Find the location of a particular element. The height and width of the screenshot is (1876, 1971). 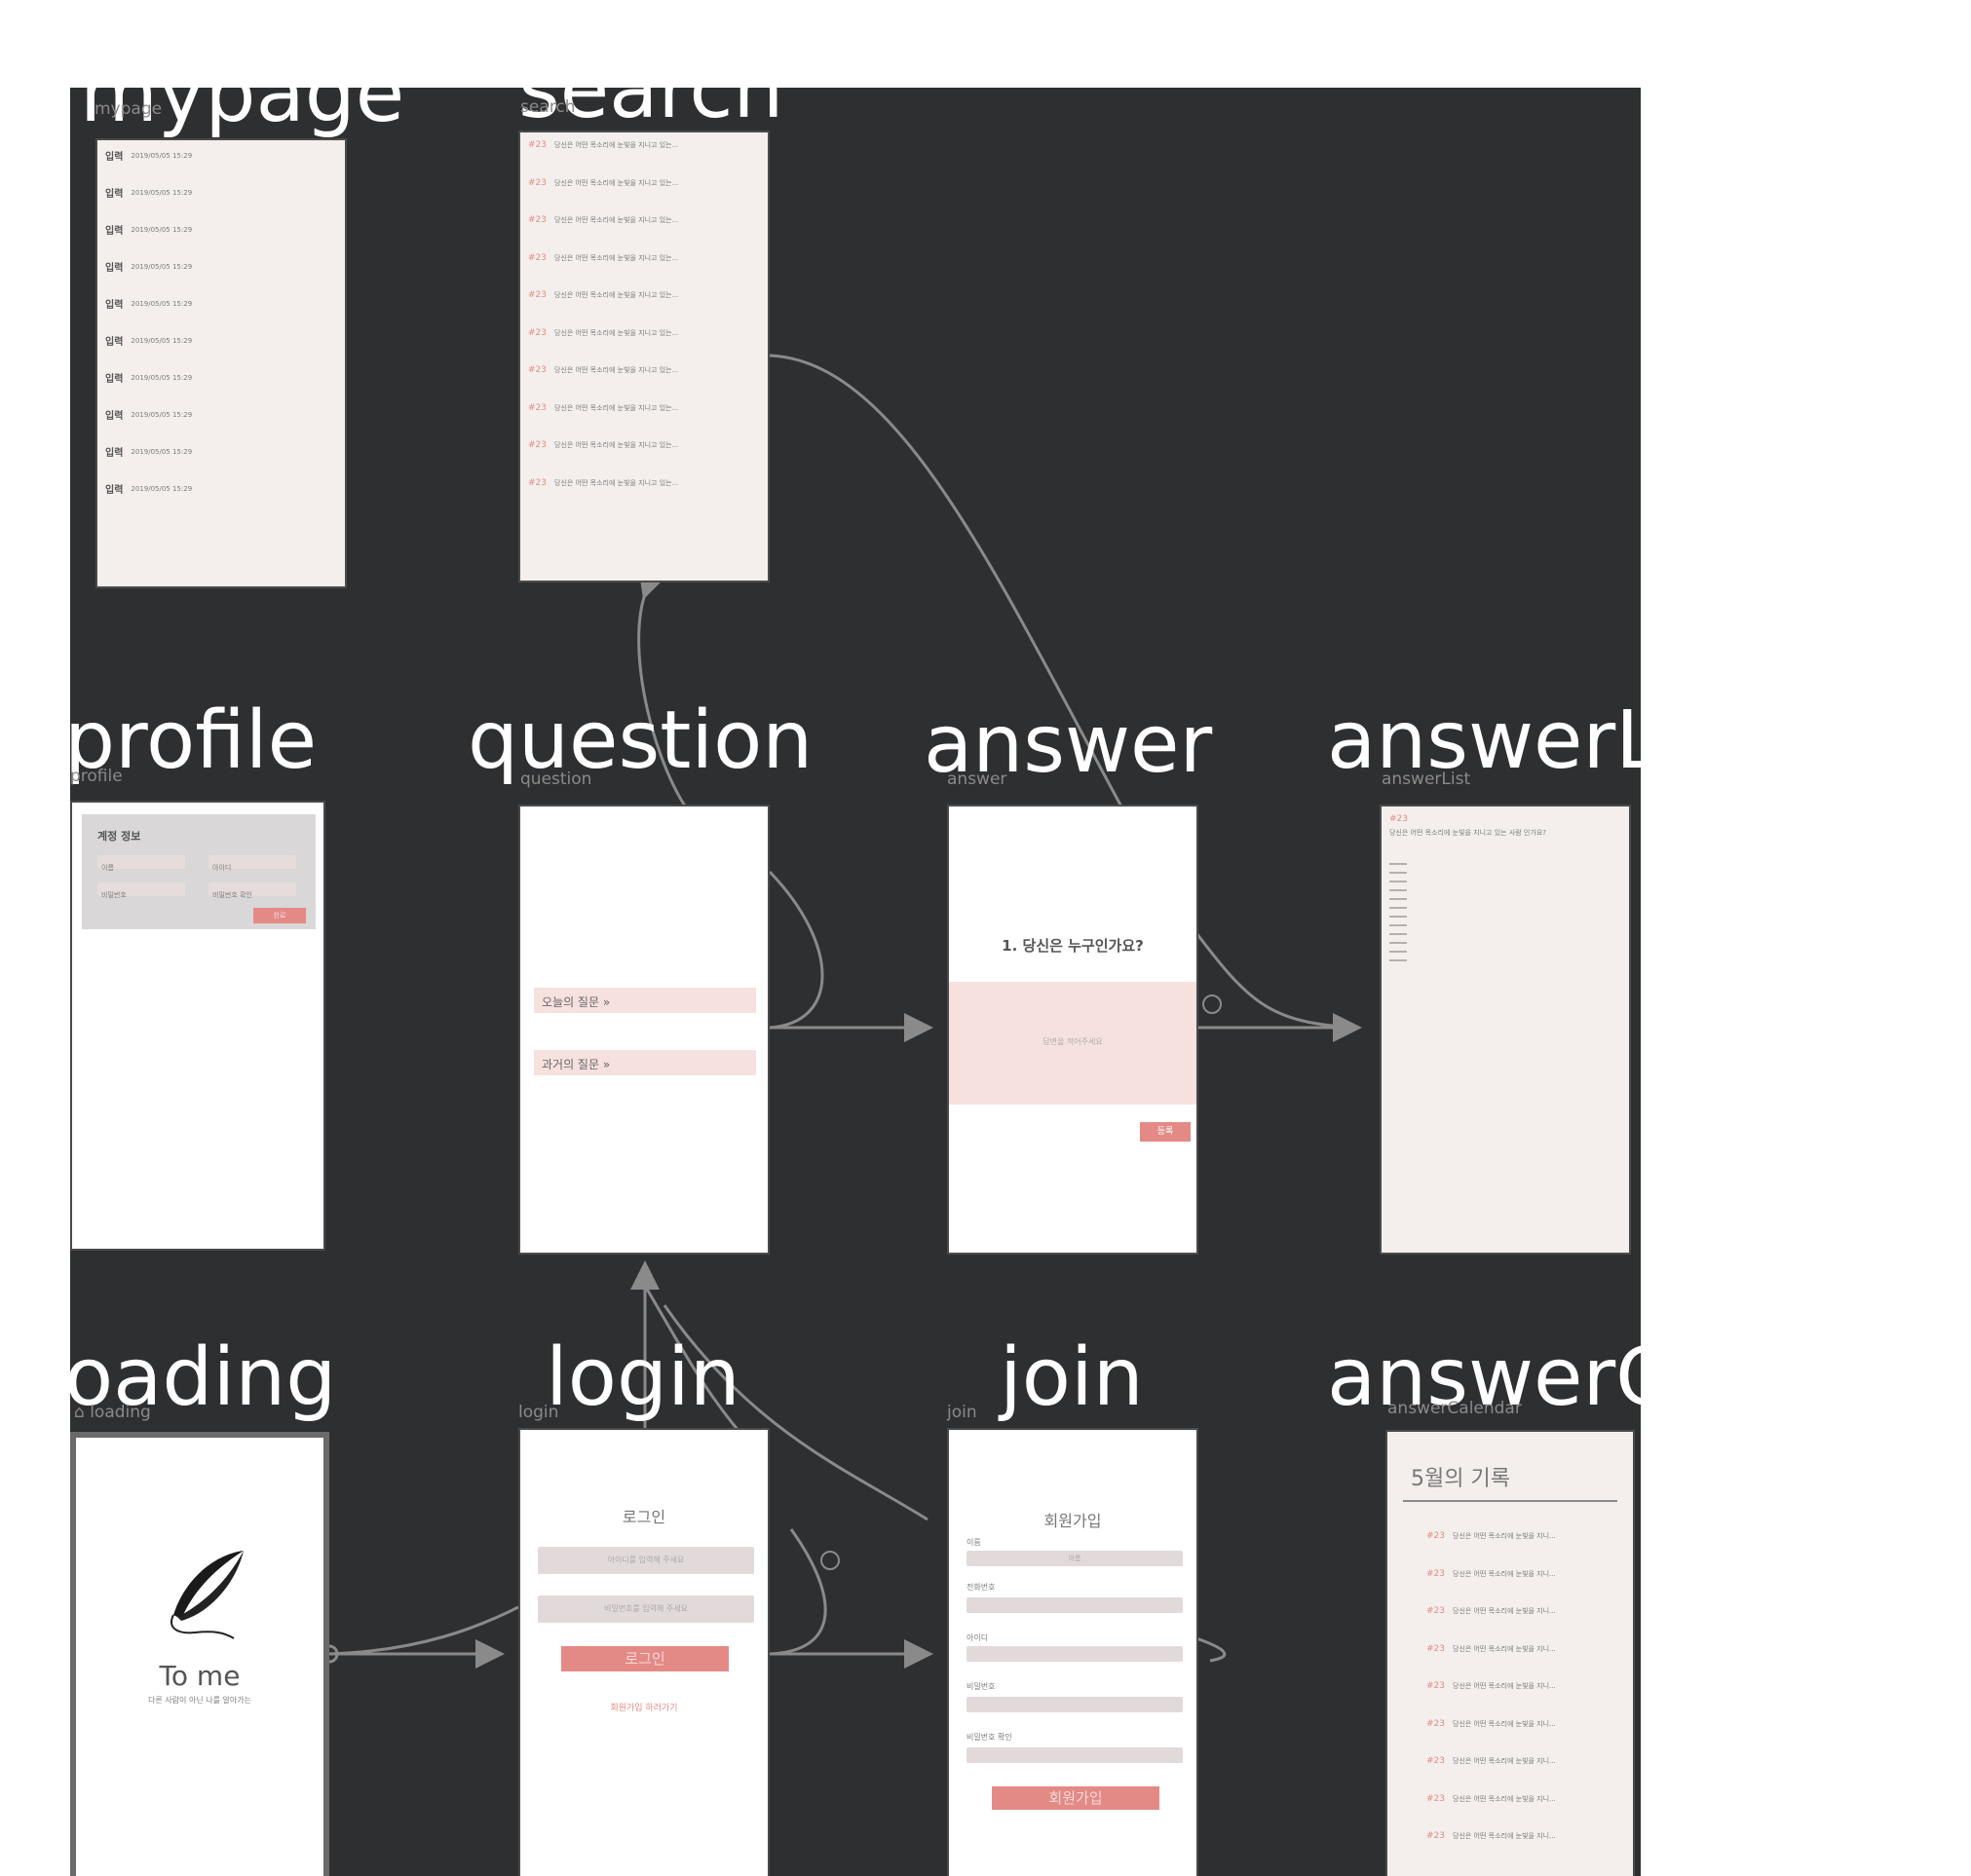

profile-id-field: 아이디 is located at coordinates (252, 863).